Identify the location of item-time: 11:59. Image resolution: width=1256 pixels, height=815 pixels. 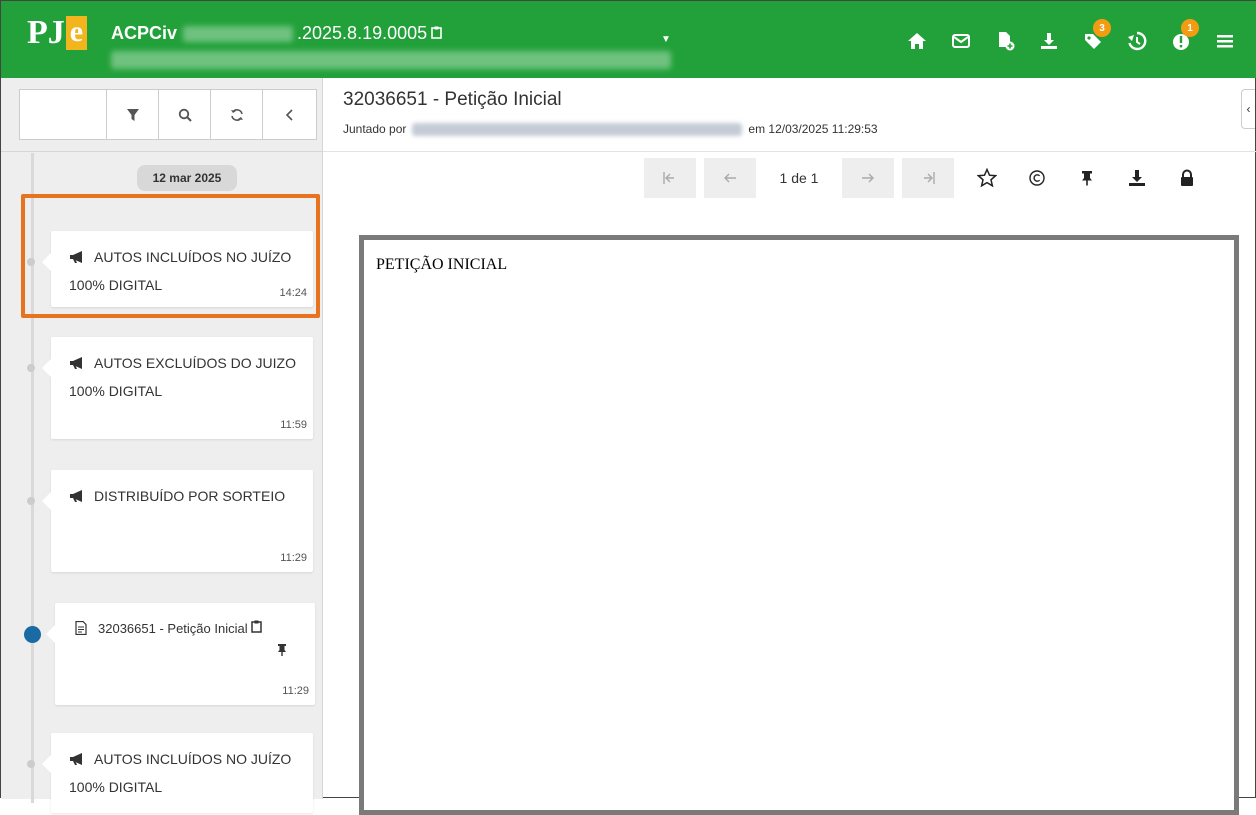
(293, 425).